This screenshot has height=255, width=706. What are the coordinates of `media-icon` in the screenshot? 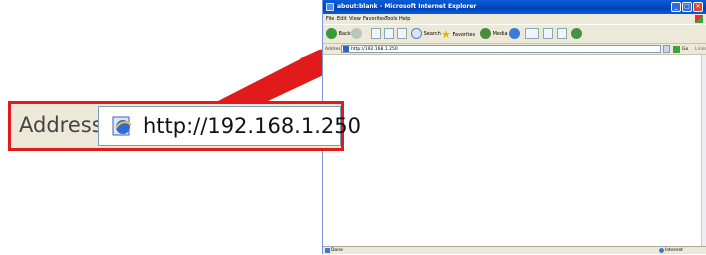 It's located at (485, 33).